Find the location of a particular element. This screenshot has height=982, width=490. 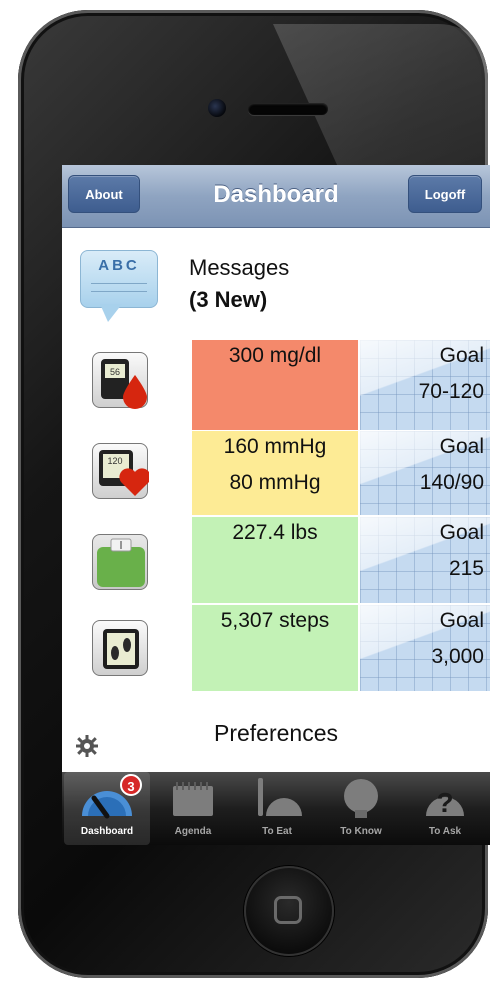

diastolic-value: 80 mmHg is located at coordinates (275, 482).